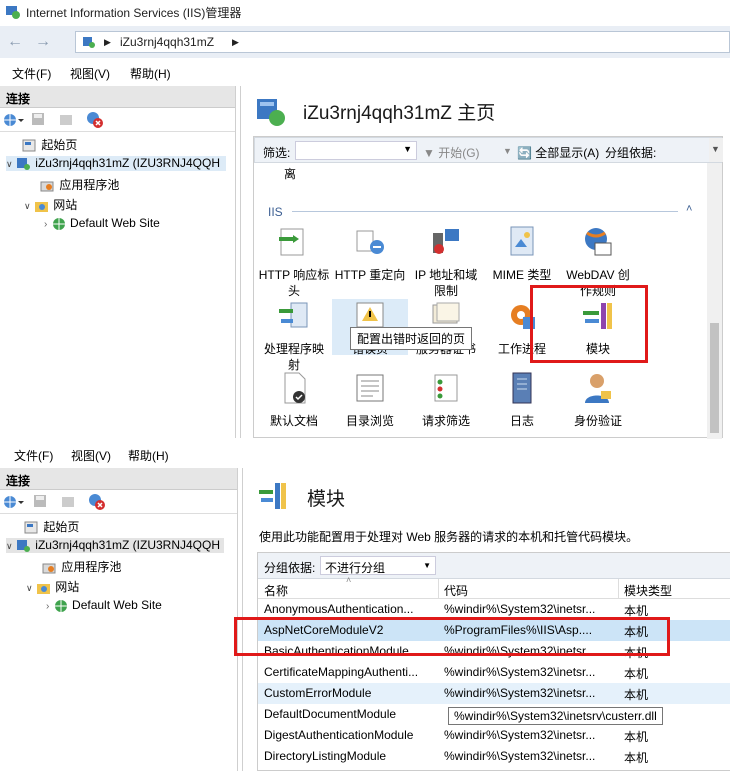  What do you see at coordinates (494, 587) in the screenshot?
I see `grid-header: 名称 ˄ 代码 模块类型` at bounding box center [494, 587].